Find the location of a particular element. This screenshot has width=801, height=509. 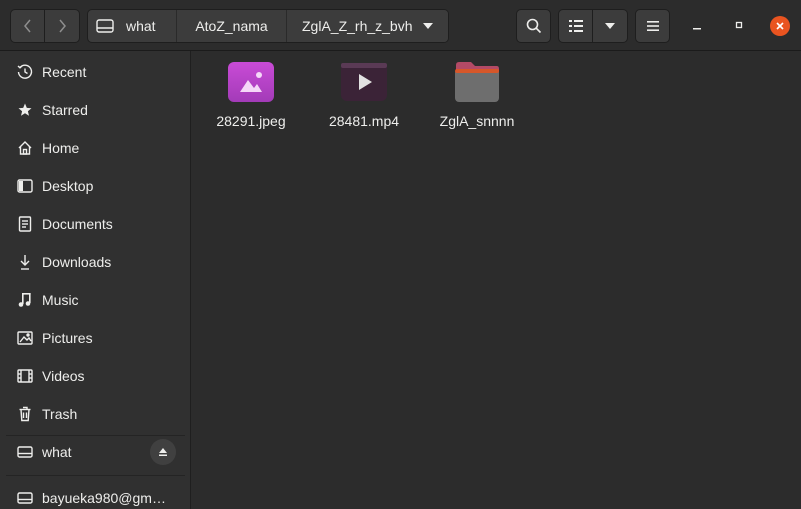

search-icon is located at coordinates (533, 26).